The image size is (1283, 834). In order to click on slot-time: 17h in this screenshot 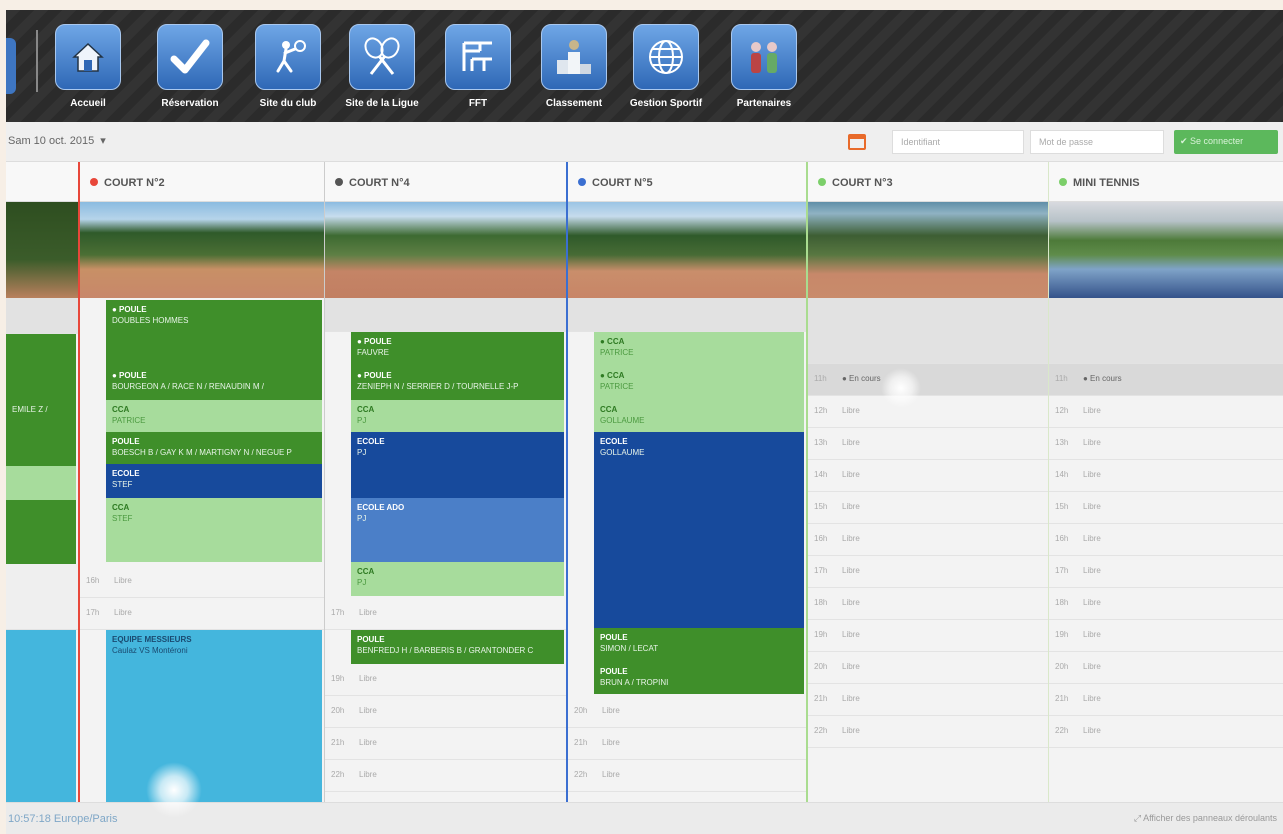, I will do `click(821, 570)`.